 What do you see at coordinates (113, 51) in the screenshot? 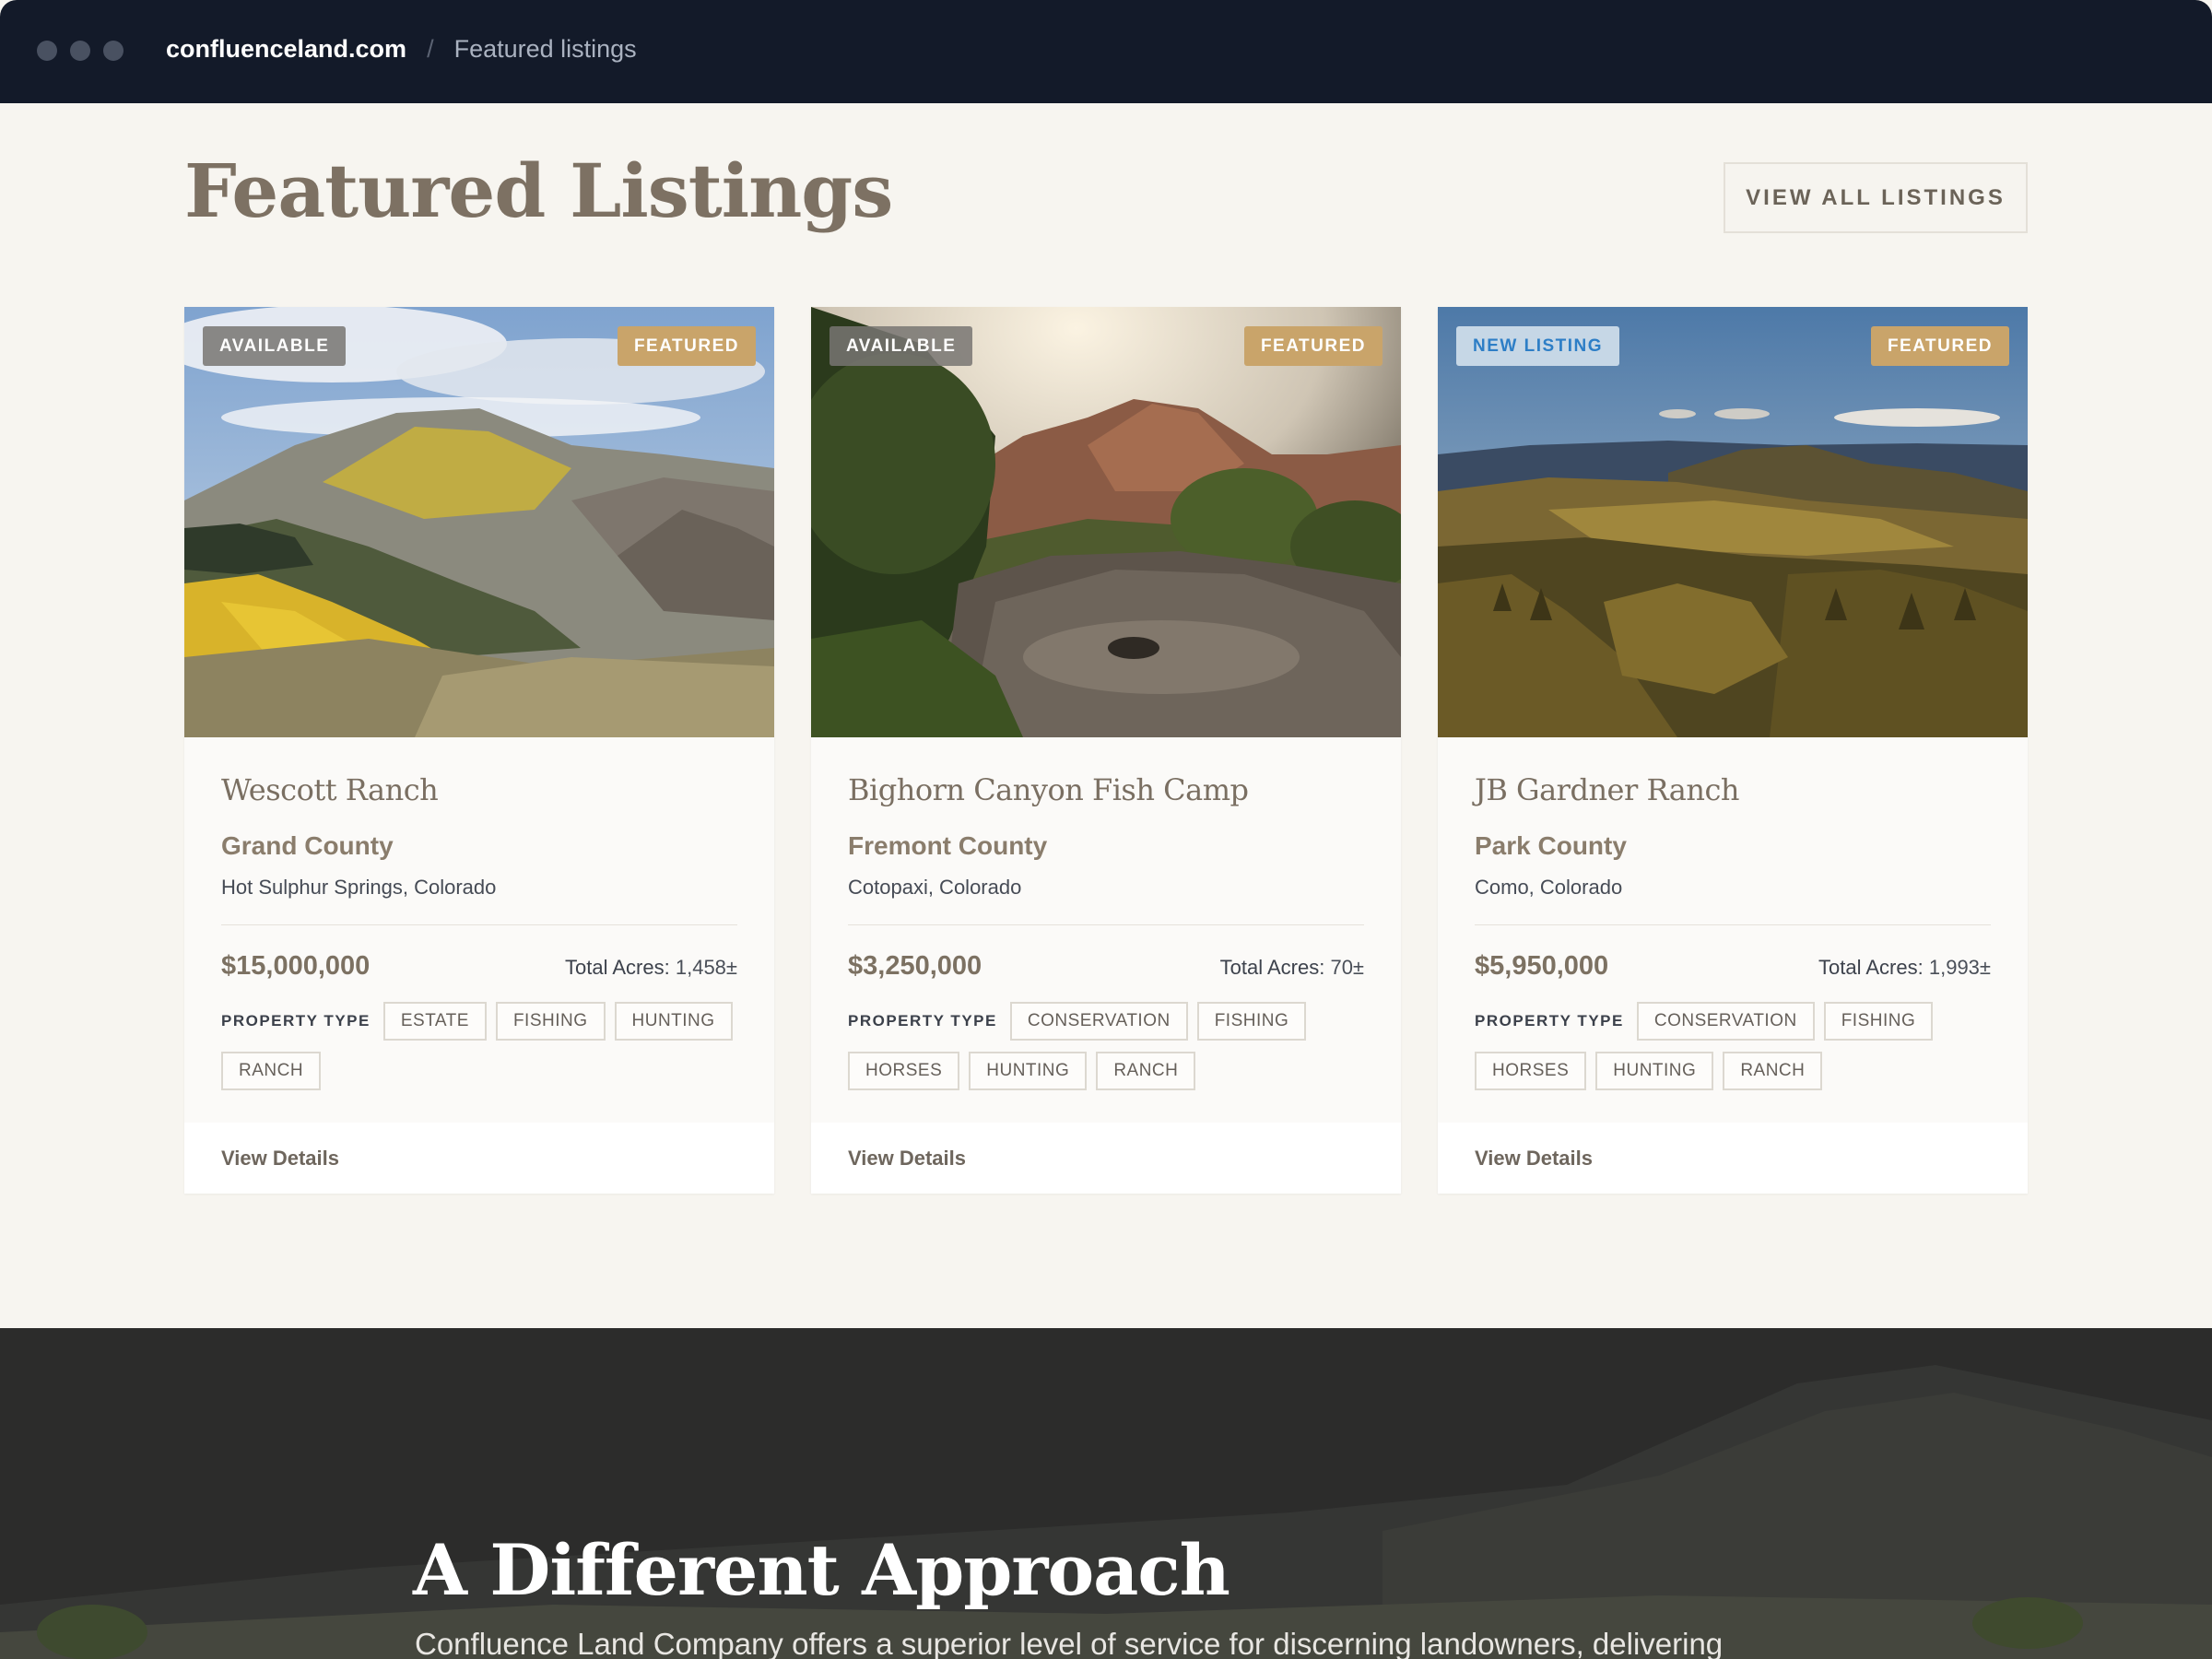
I see `maximize-window-dot` at bounding box center [113, 51].